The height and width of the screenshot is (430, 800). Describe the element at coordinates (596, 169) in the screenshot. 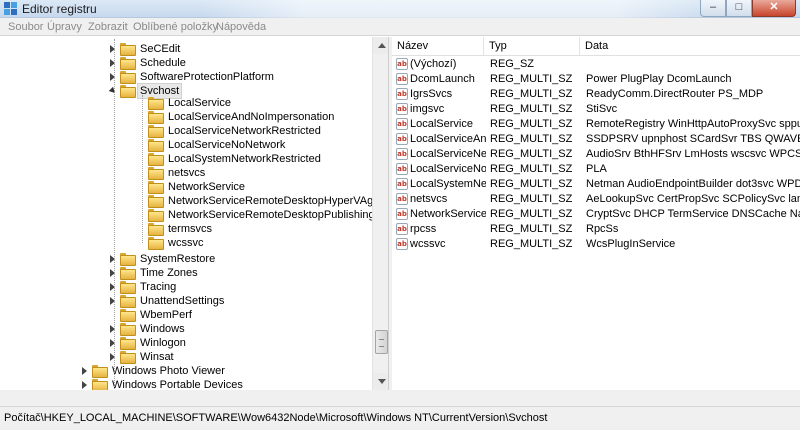

I see `value-row: abLocalServiceNo... REG_MULTI_SZ PLA` at that location.